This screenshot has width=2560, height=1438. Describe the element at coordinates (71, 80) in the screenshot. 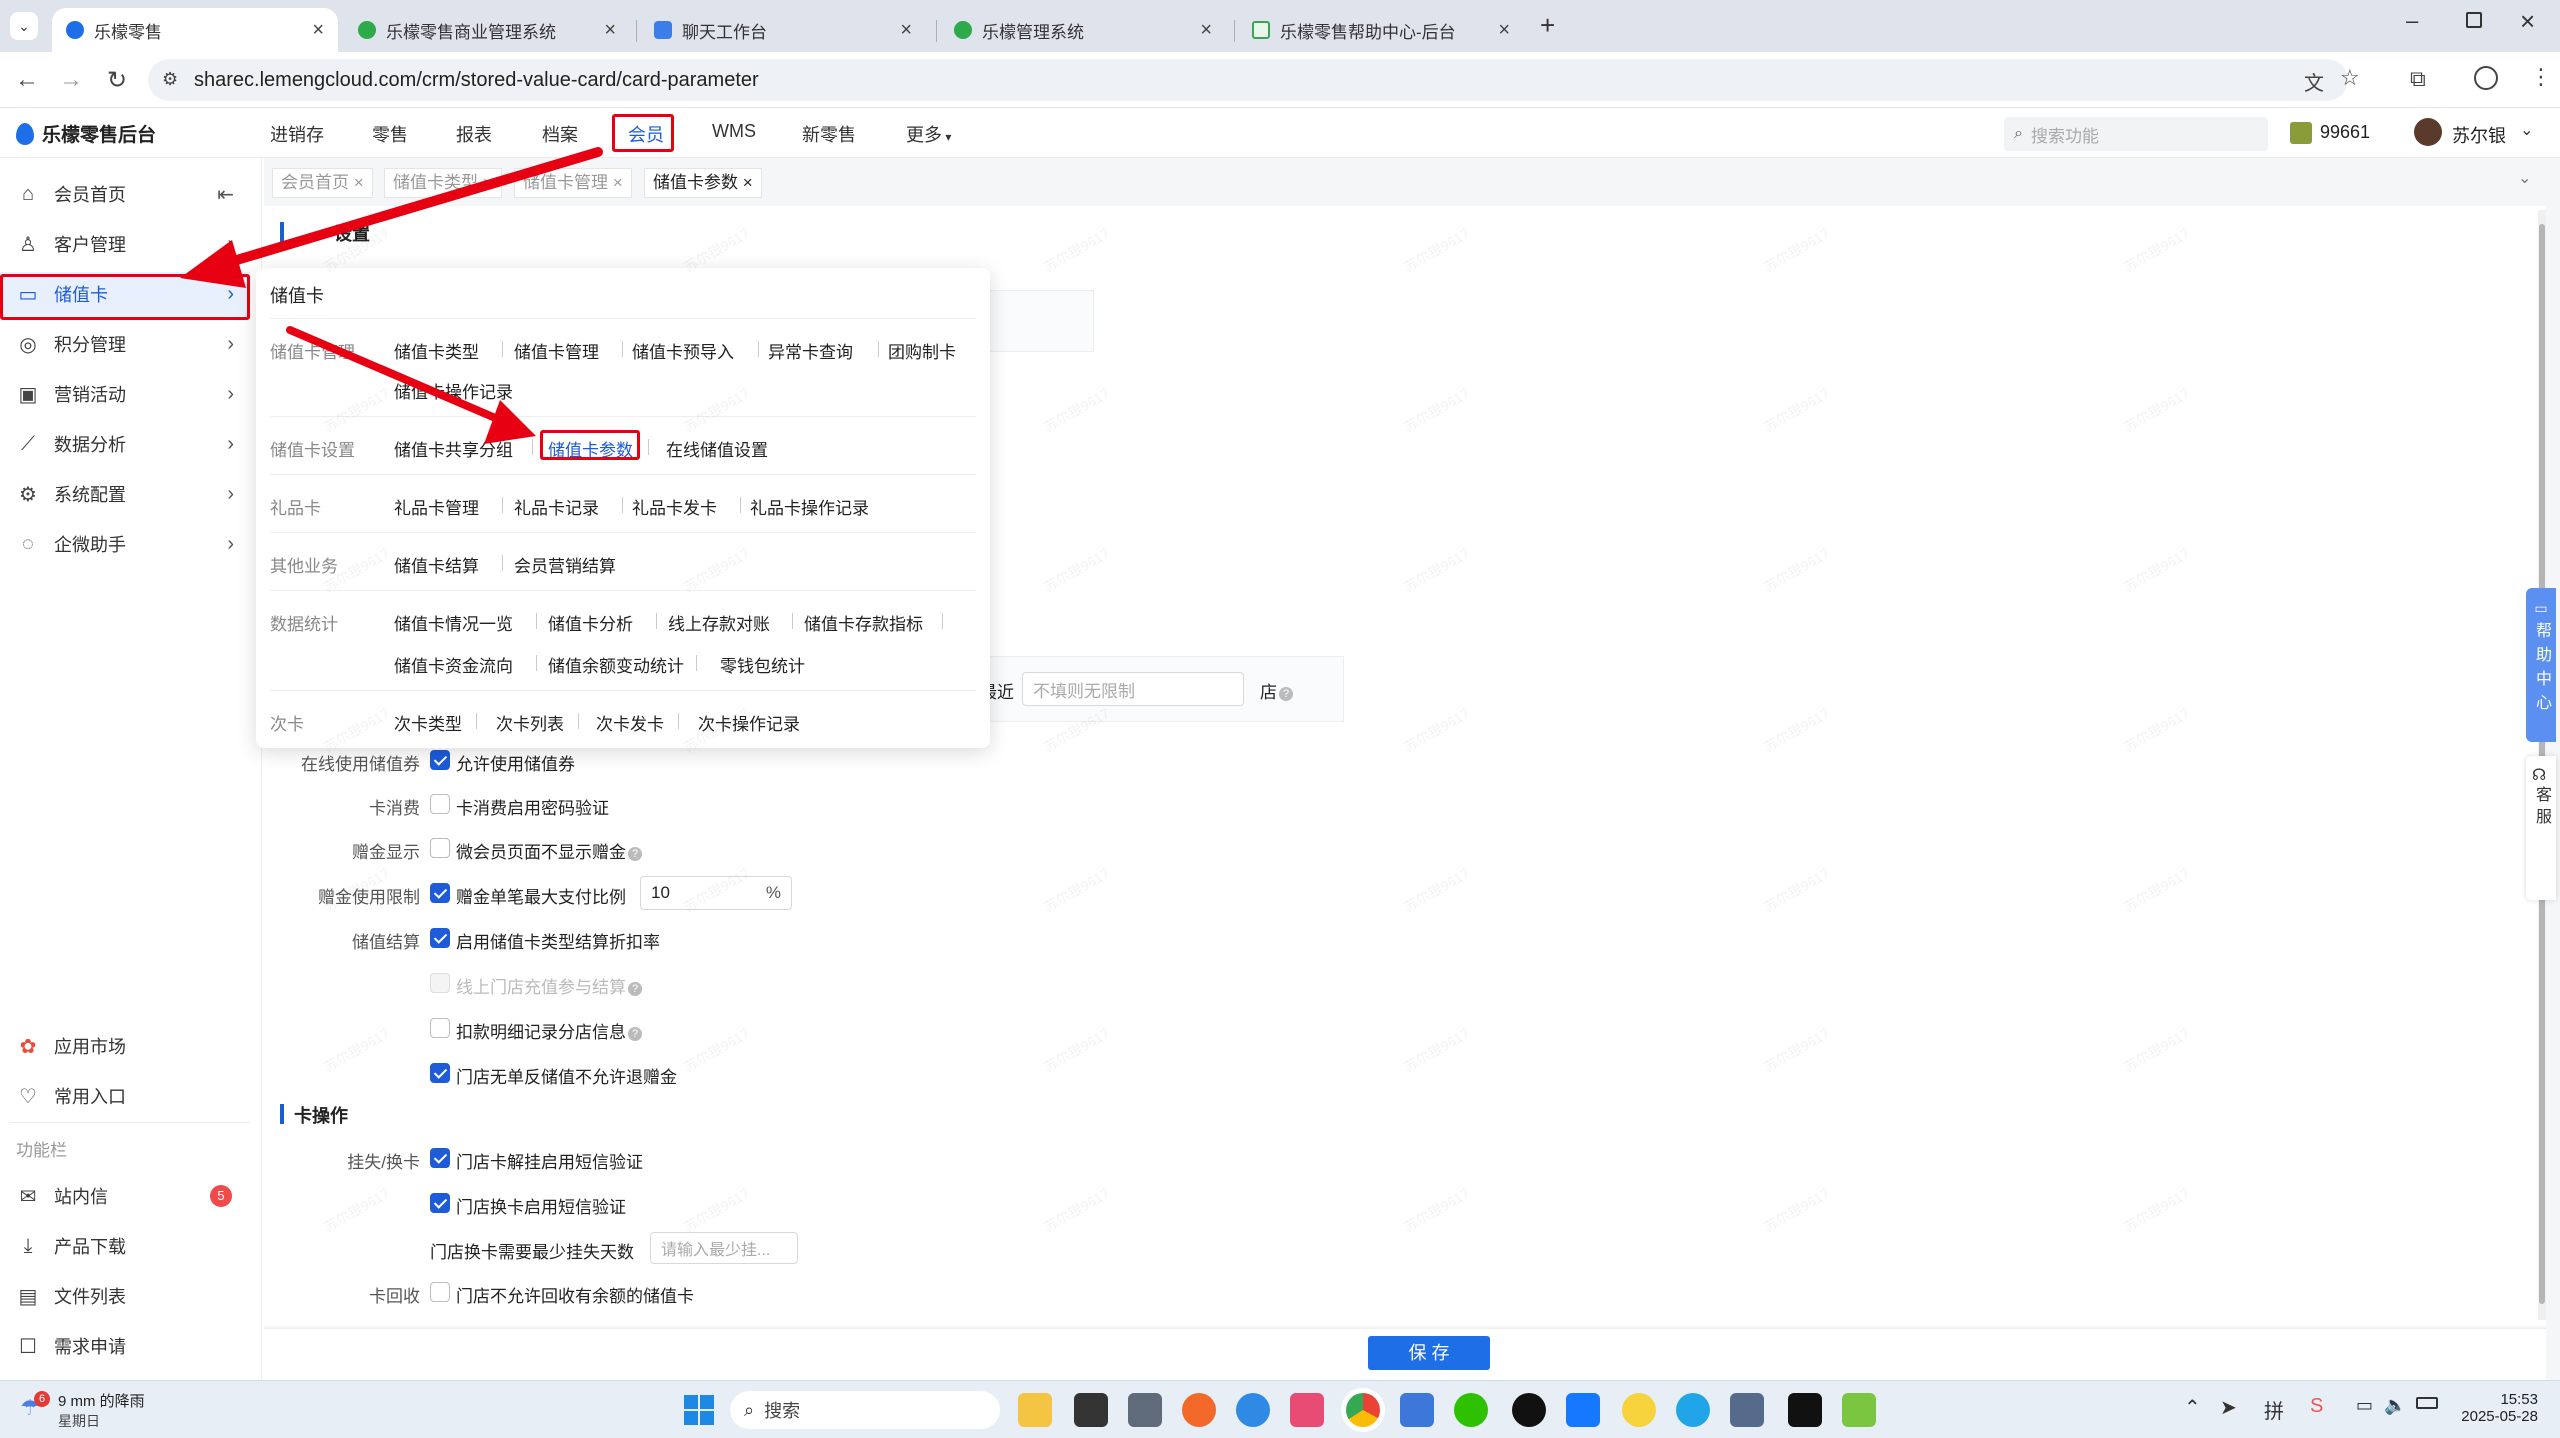

I see `forward-icon: →` at that location.